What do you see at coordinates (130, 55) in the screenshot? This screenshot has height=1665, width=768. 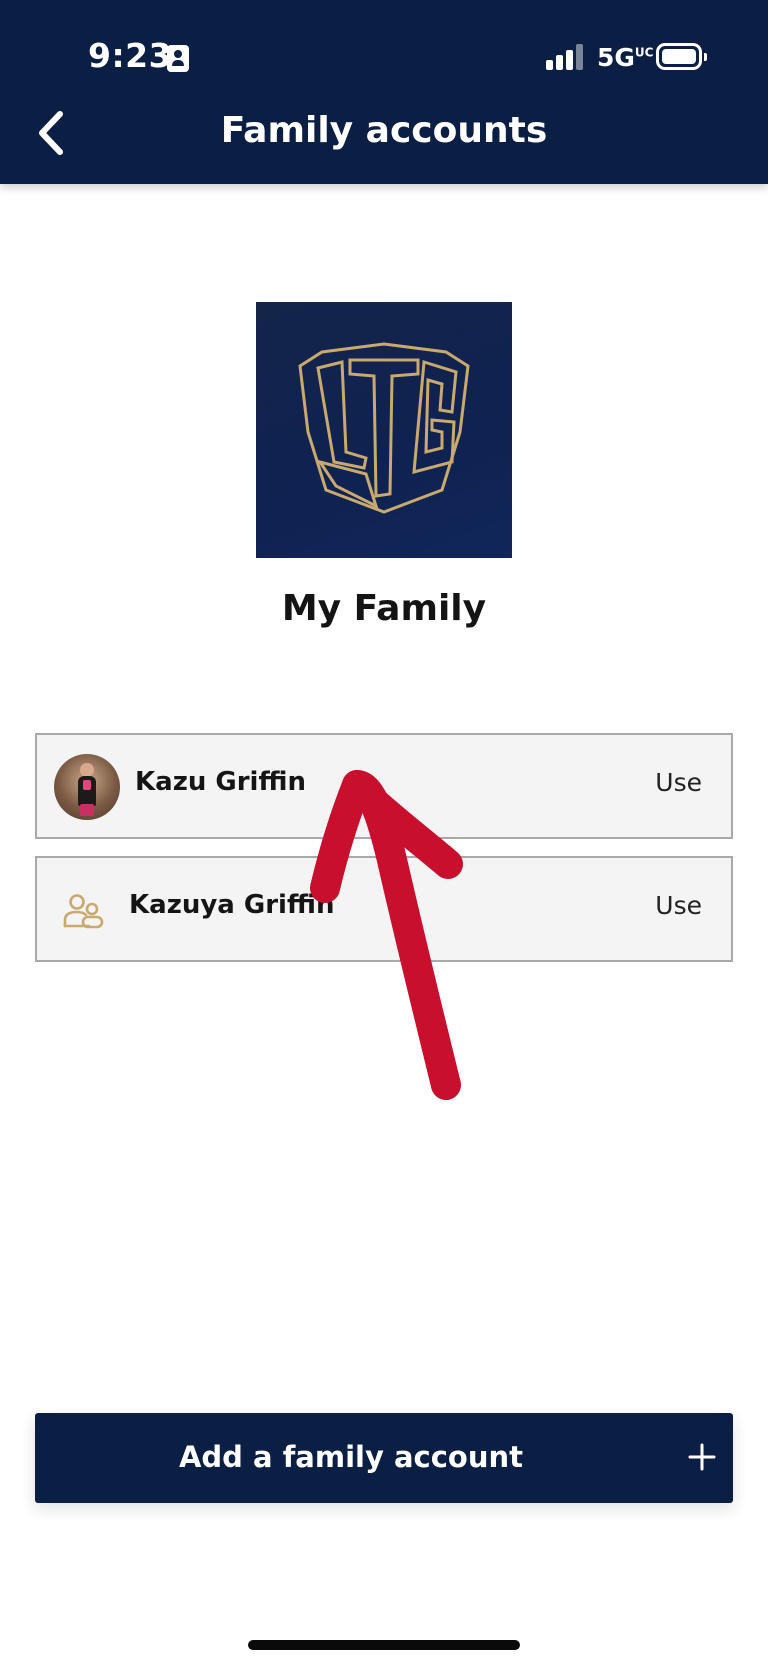 I see `status-time: 9:23` at bounding box center [130, 55].